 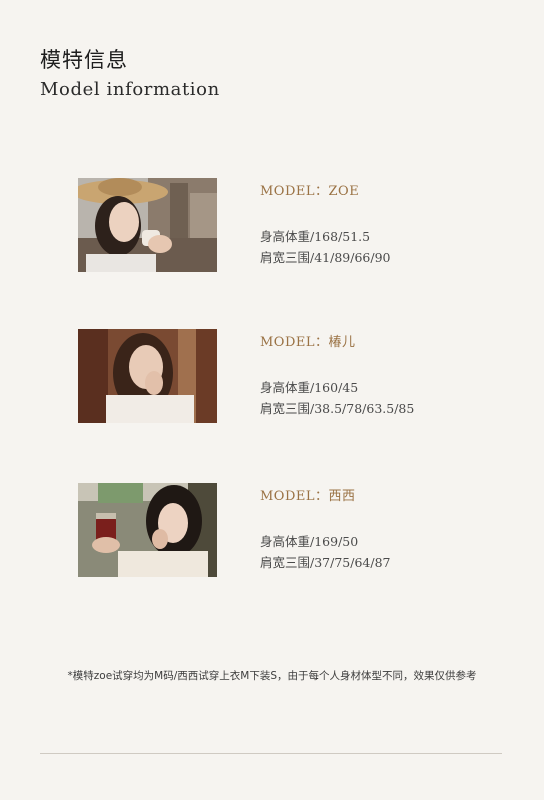 What do you see at coordinates (130, 89) in the screenshot?
I see `section-subtitle: Model information` at bounding box center [130, 89].